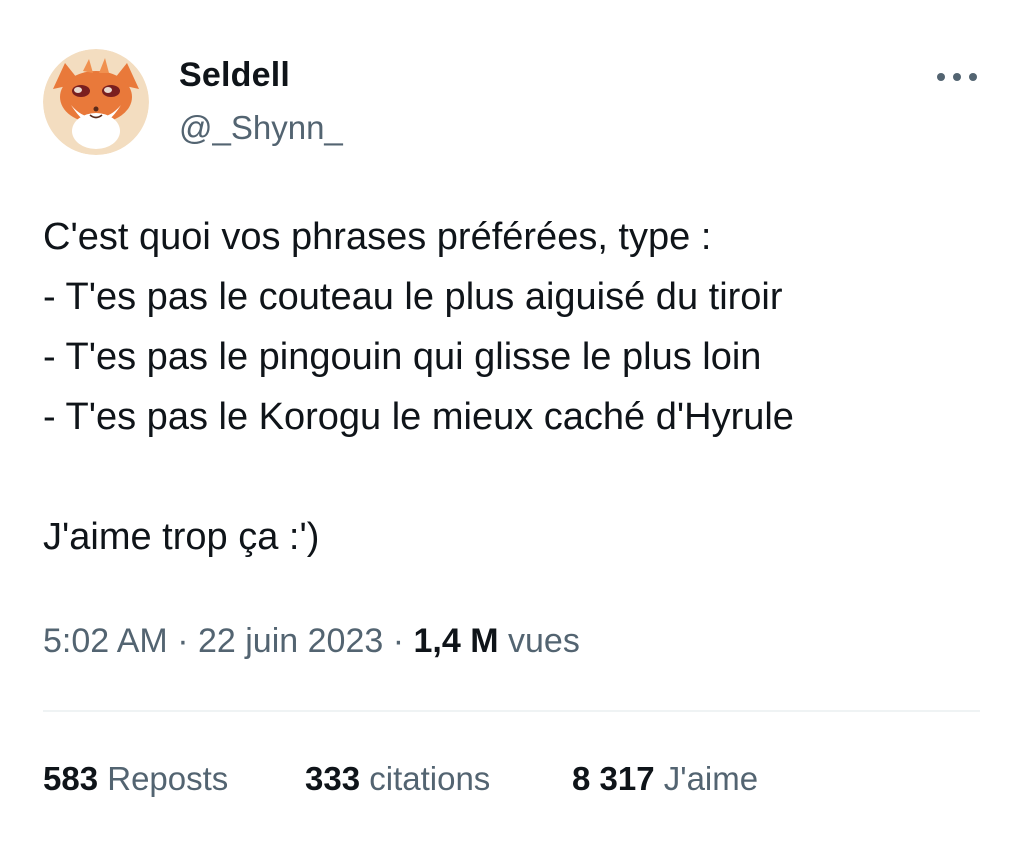  What do you see at coordinates (613, 778) in the screenshot?
I see `likes-count: 8 317` at bounding box center [613, 778].